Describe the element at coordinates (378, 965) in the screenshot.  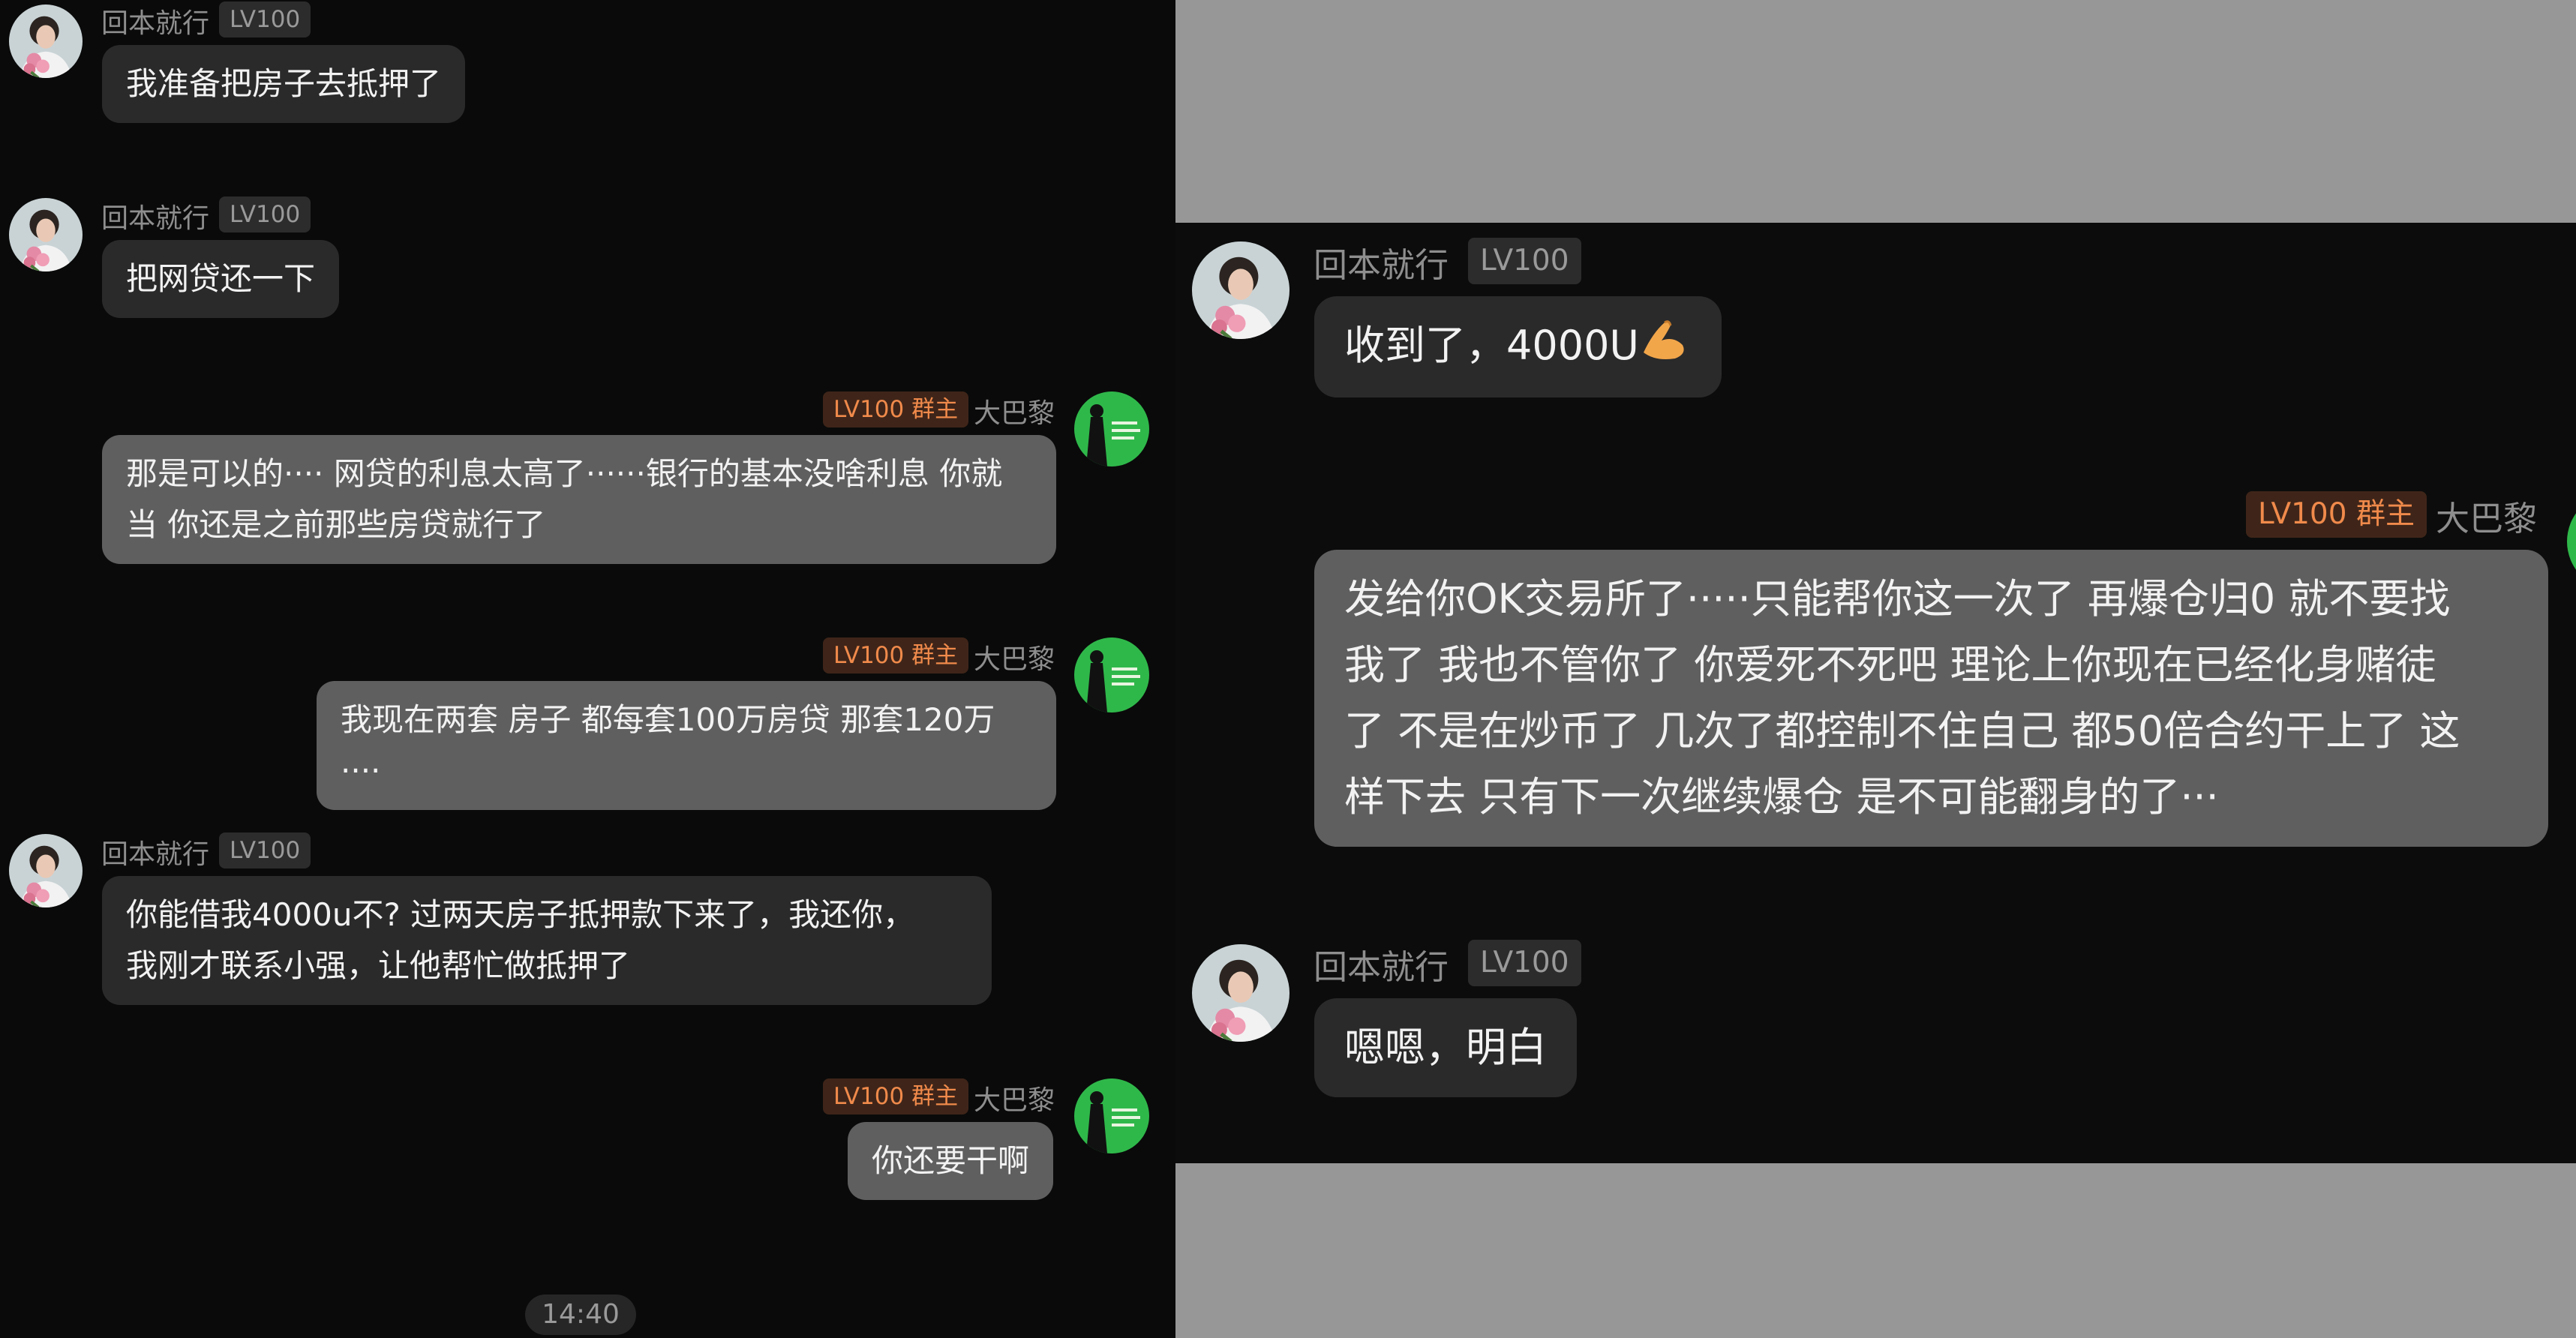
I see `message-line: 我刚才联系小强，让他帮忙做抵押了` at that location.